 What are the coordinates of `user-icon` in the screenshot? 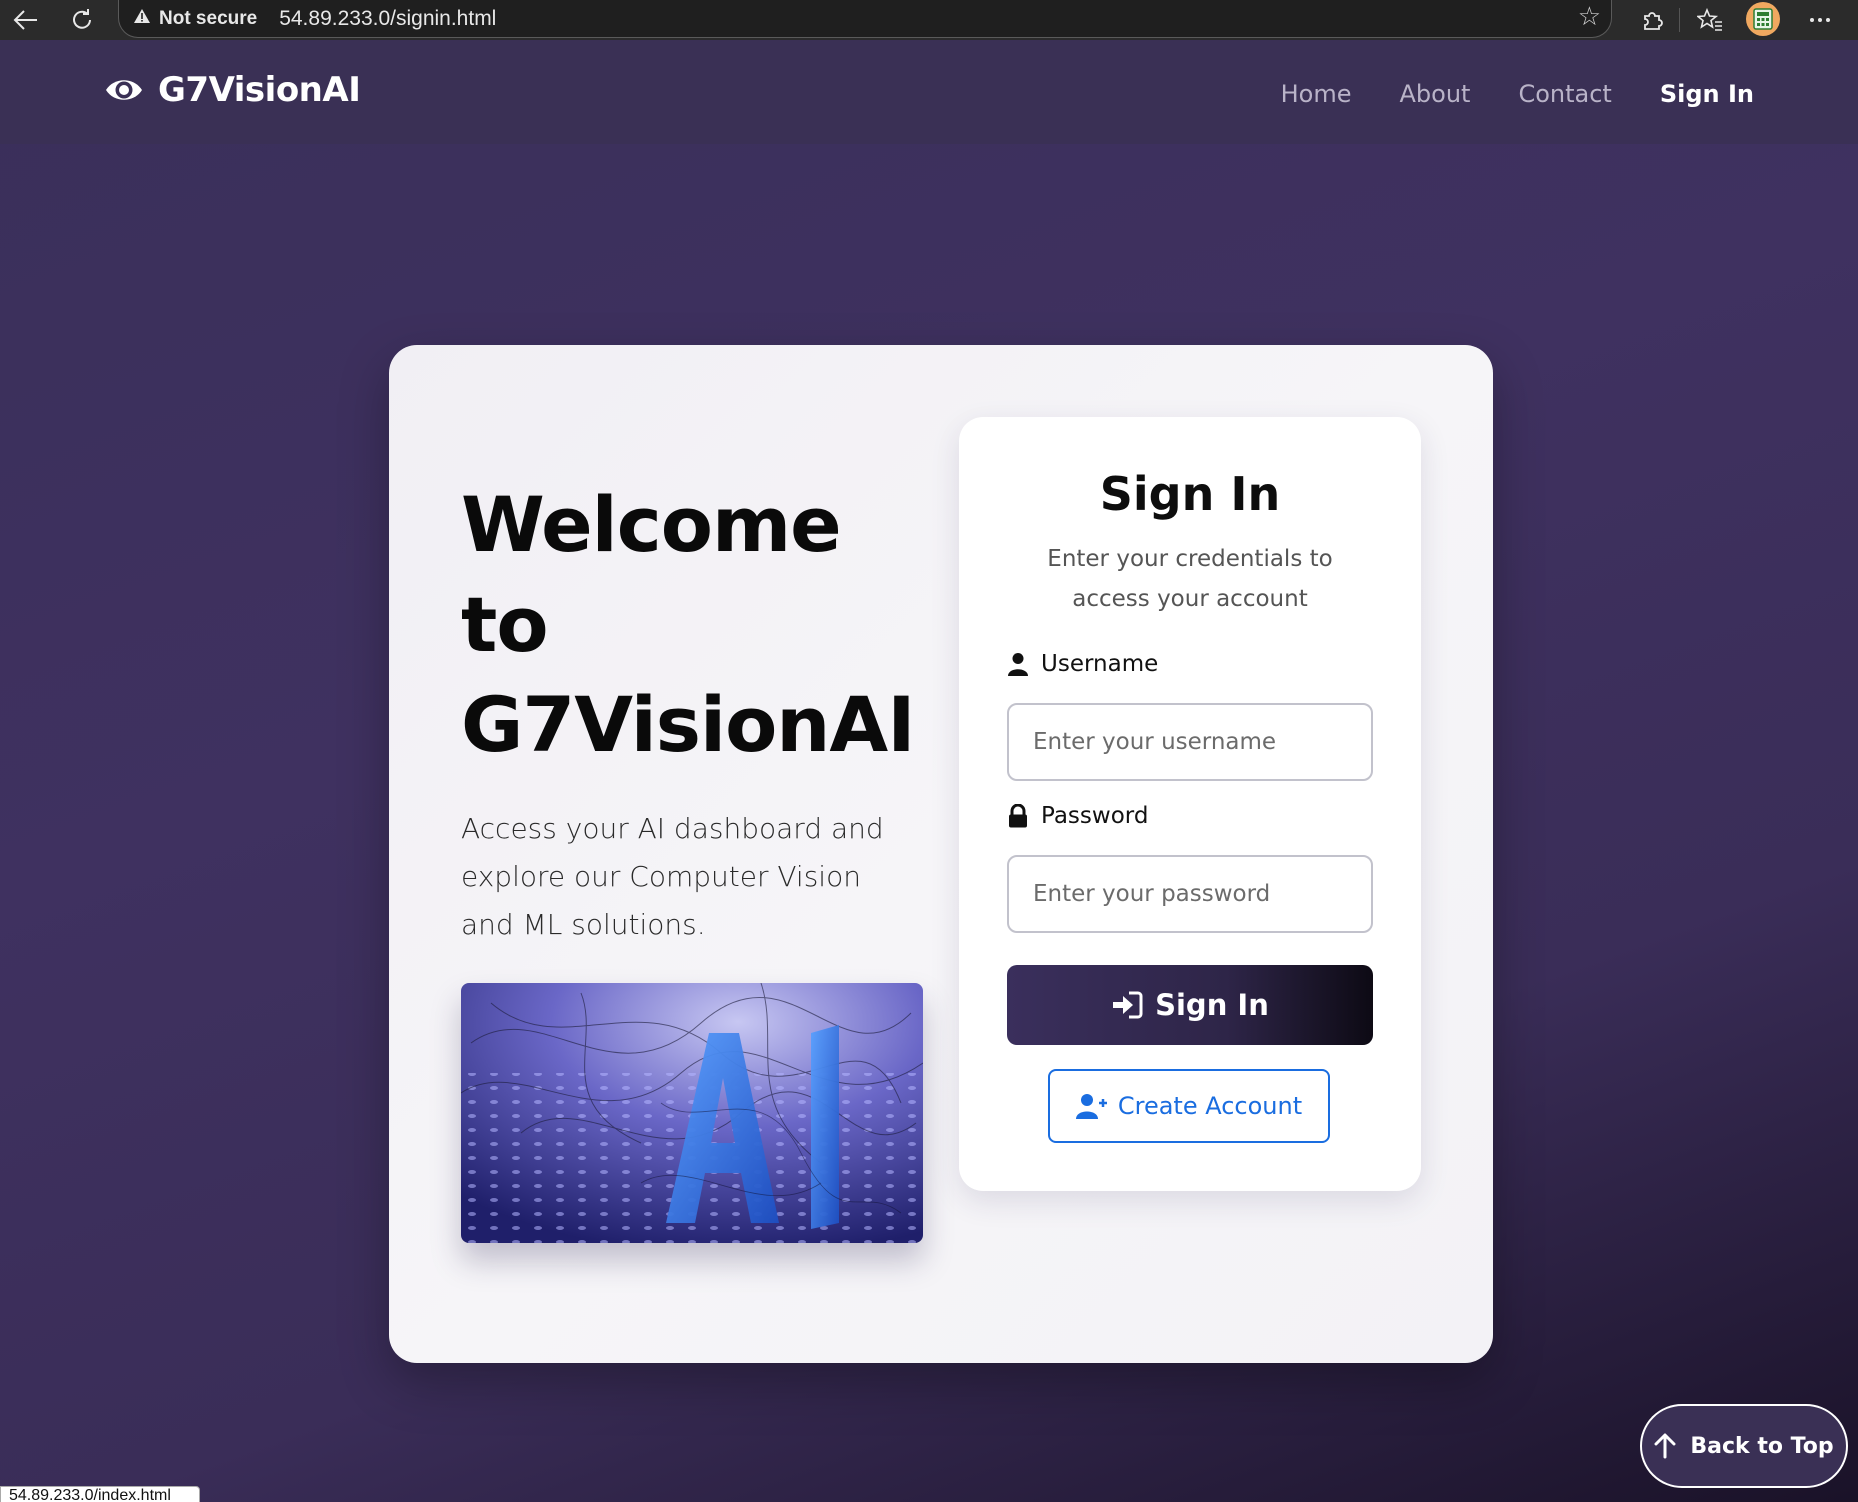 It's located at (1018, 664).